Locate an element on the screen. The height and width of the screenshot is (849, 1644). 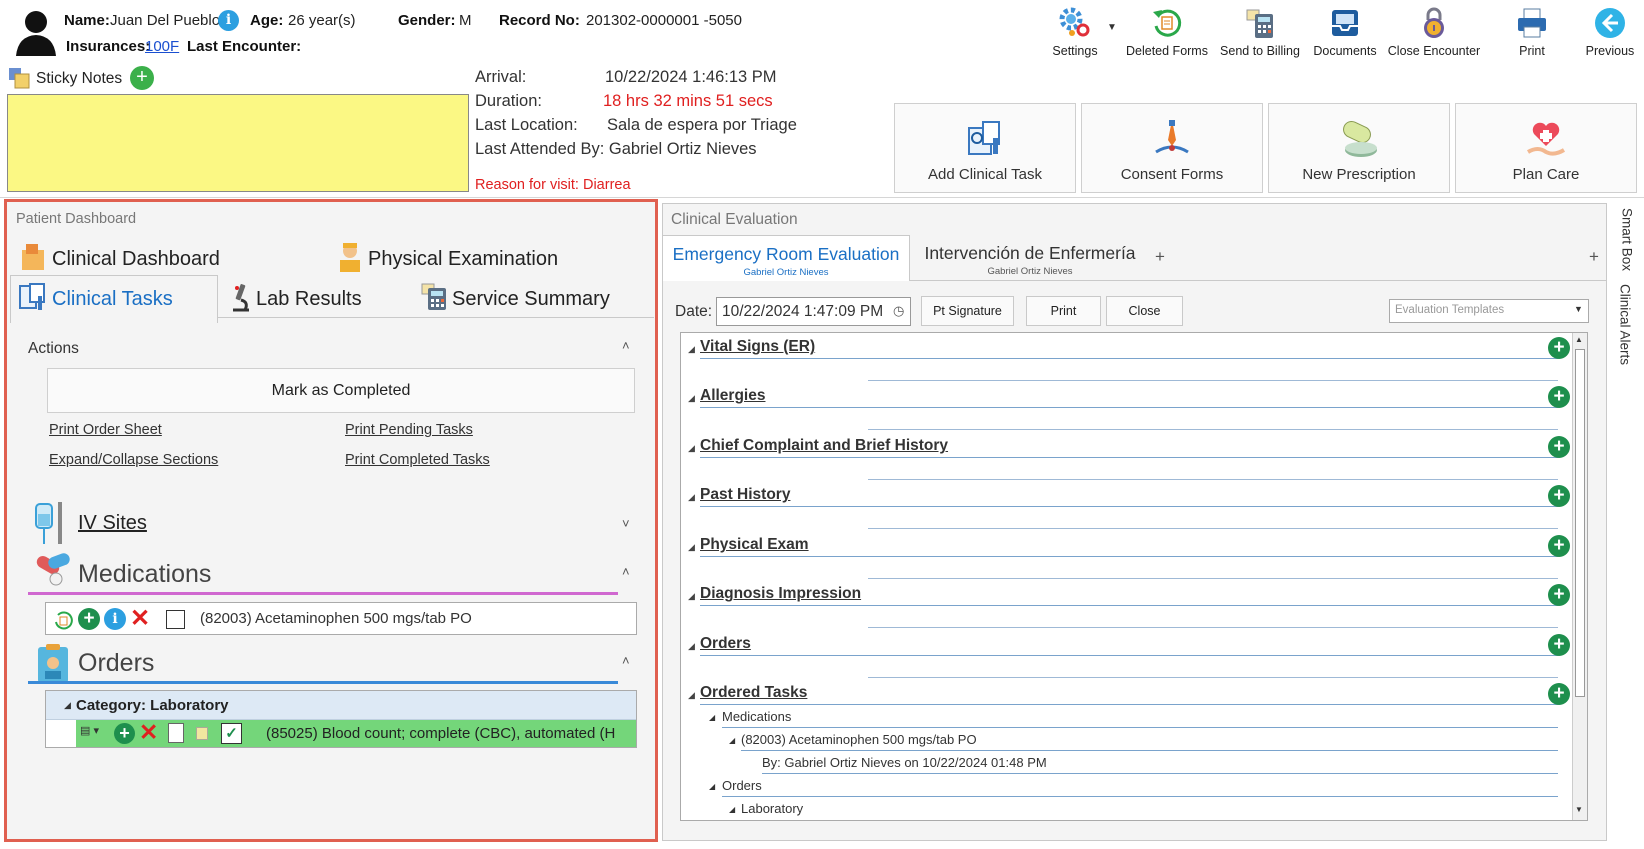
print-completed-tasks-link: Print Completed Tasks is located at coordinates (417, 460).